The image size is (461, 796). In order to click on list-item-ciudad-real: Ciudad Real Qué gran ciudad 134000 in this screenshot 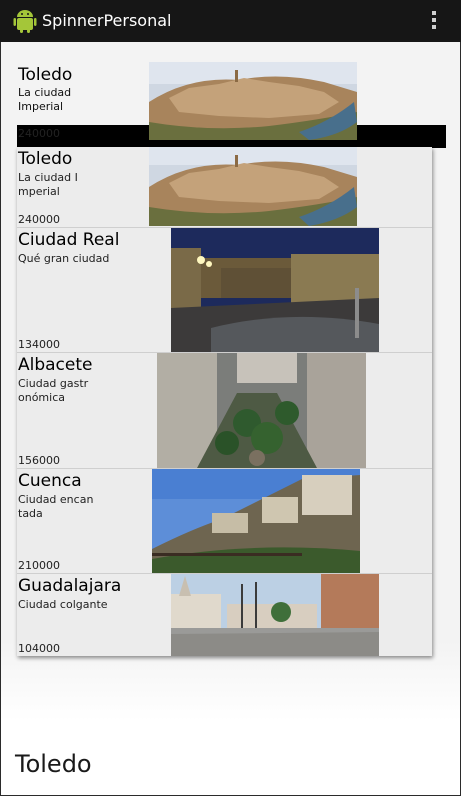, I will do `click(224, 290)`.